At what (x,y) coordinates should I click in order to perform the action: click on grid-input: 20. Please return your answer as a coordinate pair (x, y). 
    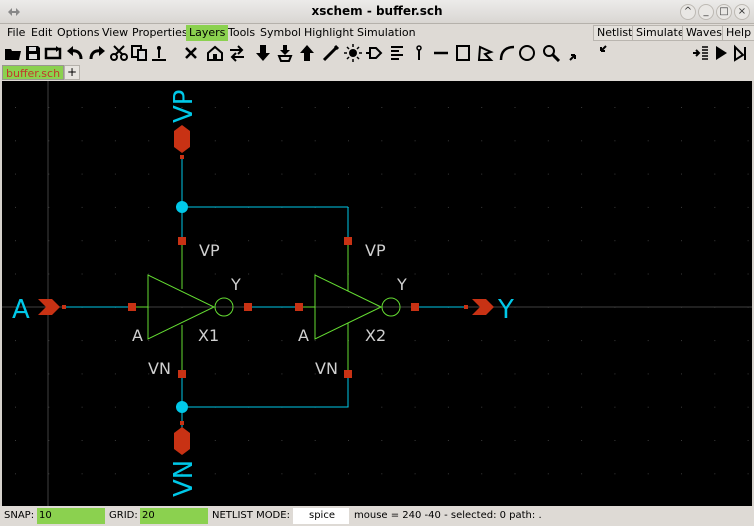
    Looking at the image, I should click on (174, 516).